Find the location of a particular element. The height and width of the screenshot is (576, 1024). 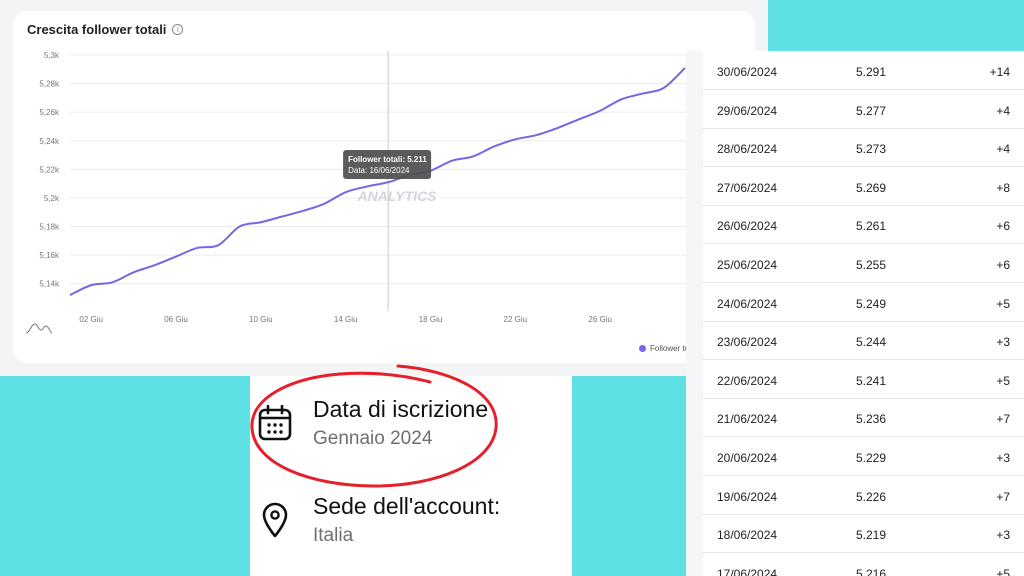

location-pin-icon is located at coordinates (275, 520).